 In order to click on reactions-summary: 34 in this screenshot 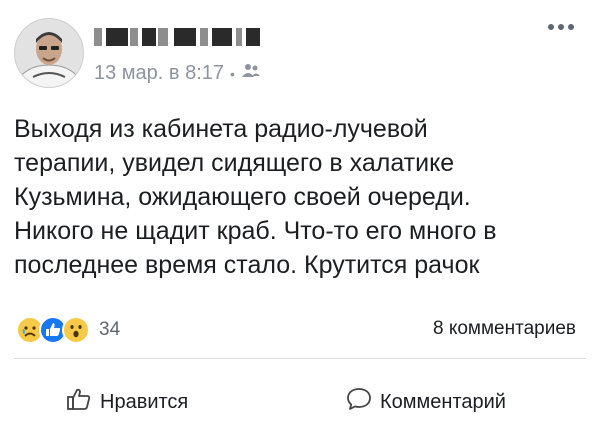, I will do `click(68, 330)`.